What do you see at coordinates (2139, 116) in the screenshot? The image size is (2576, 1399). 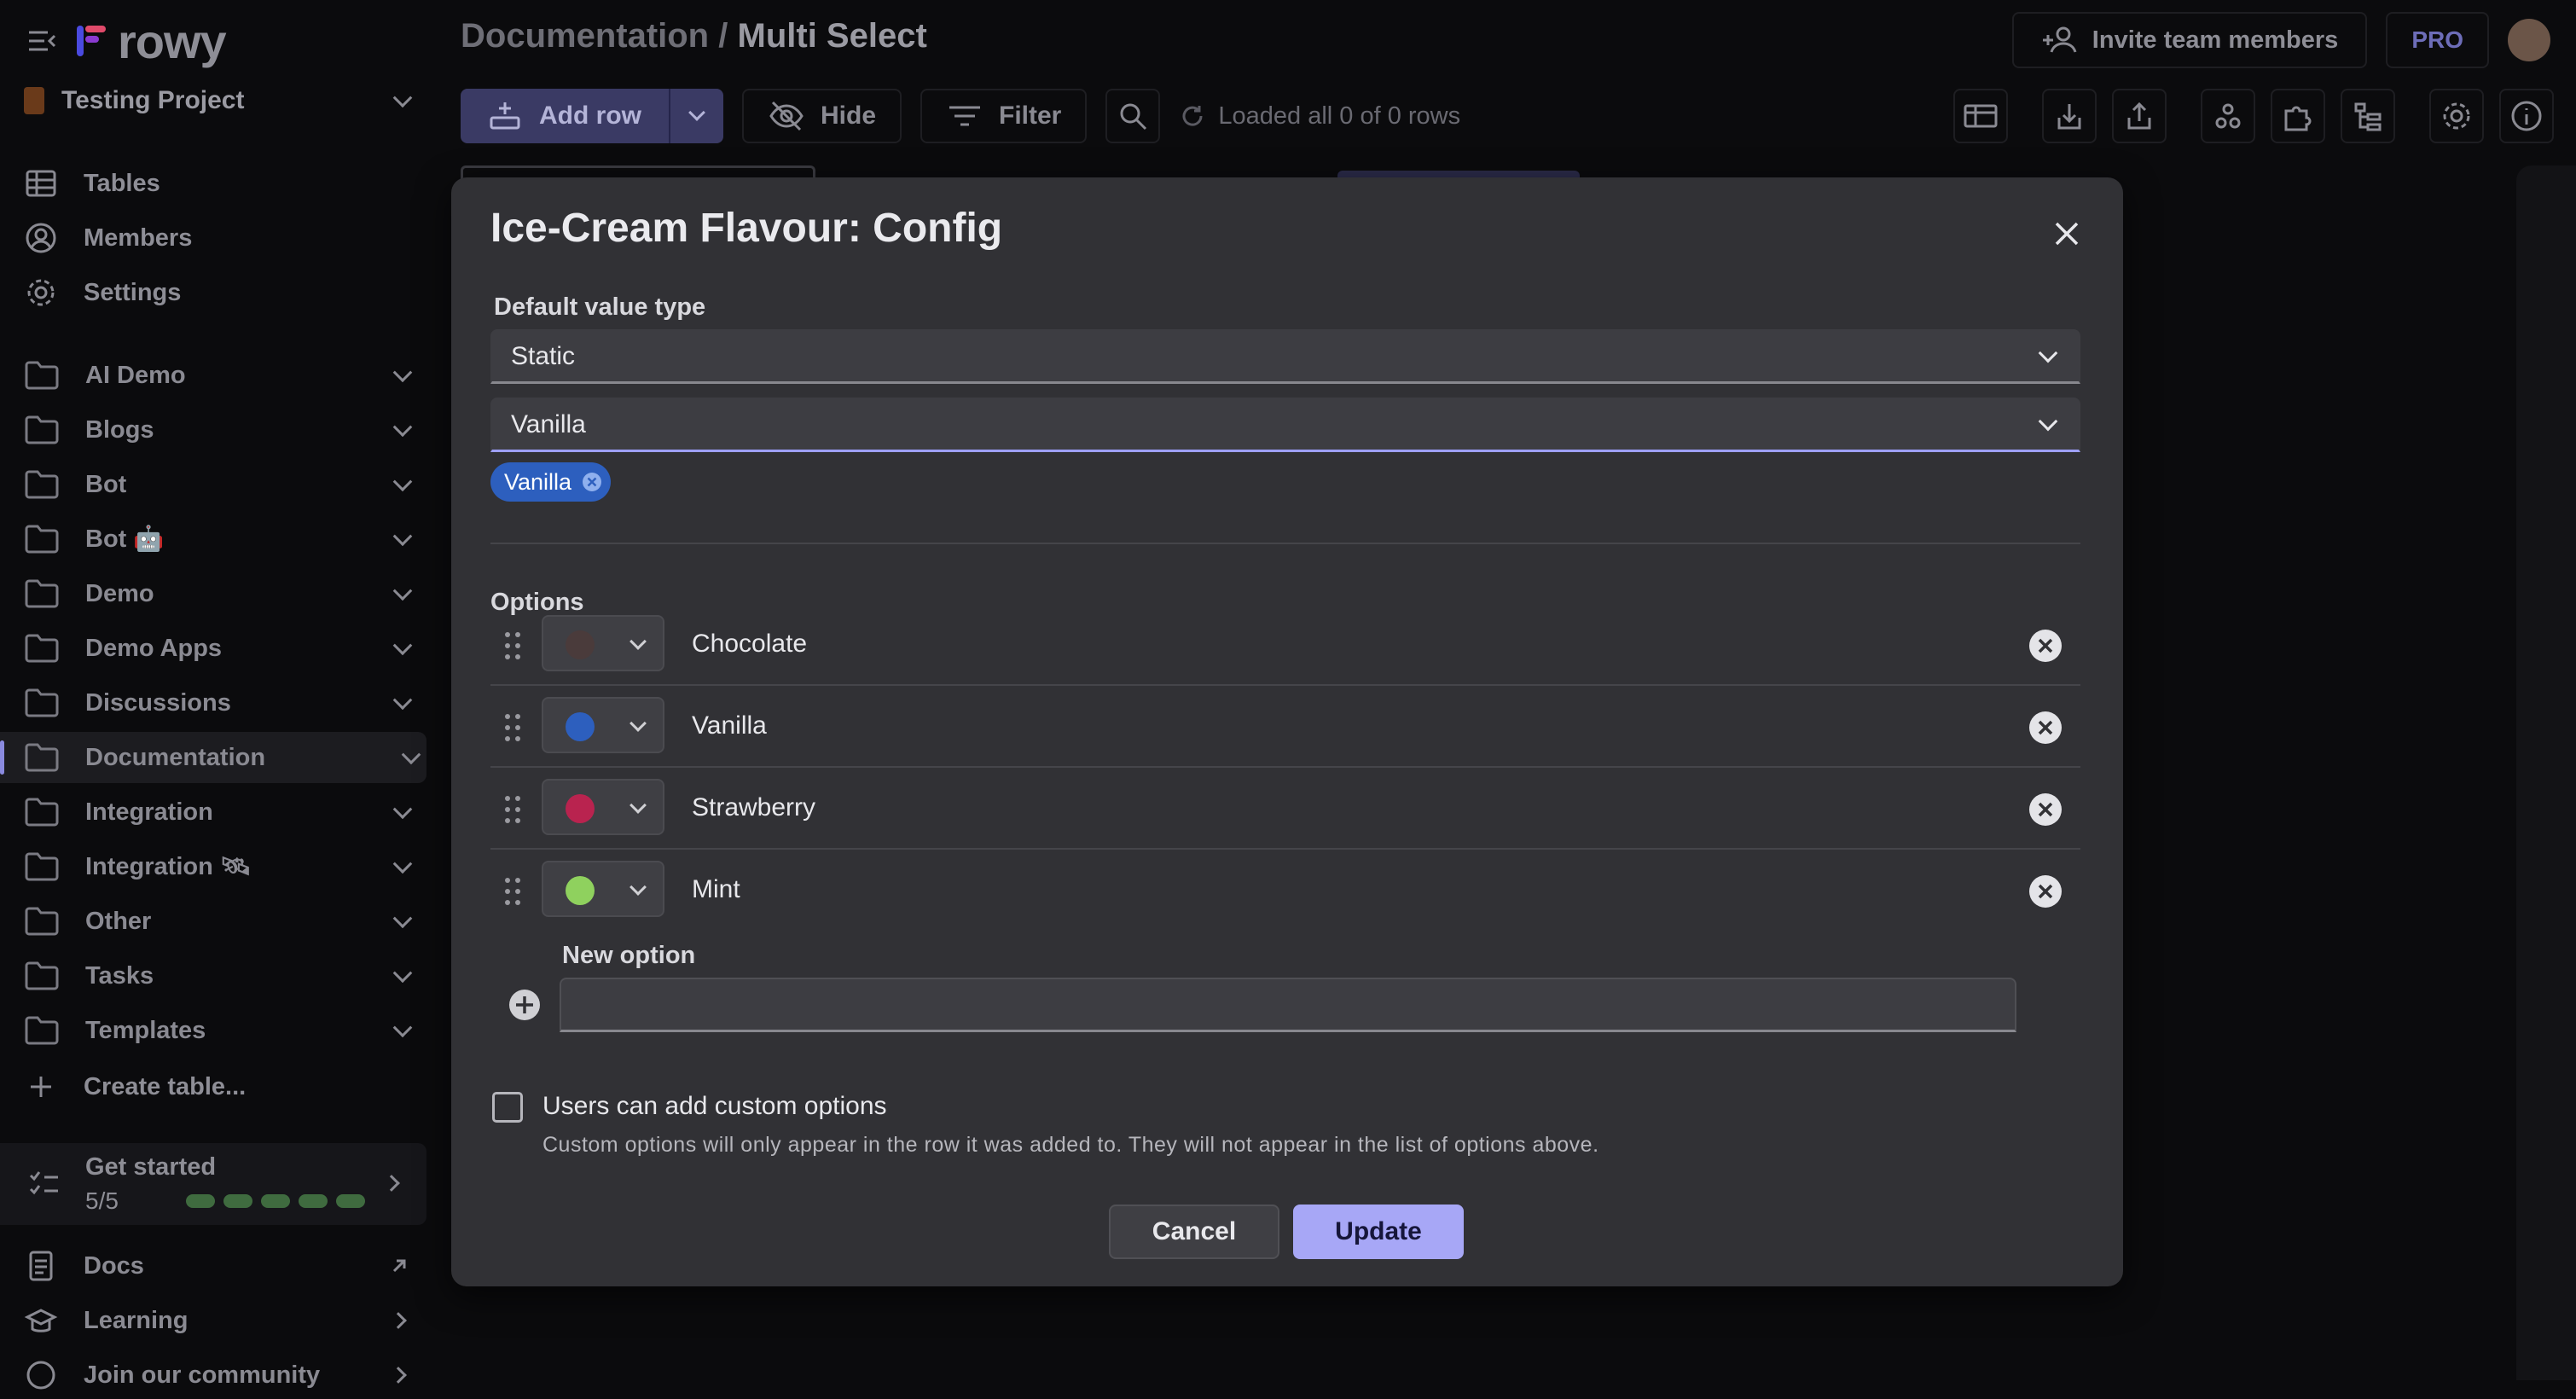 I see `export-button` at bounding box center [2139, 116].